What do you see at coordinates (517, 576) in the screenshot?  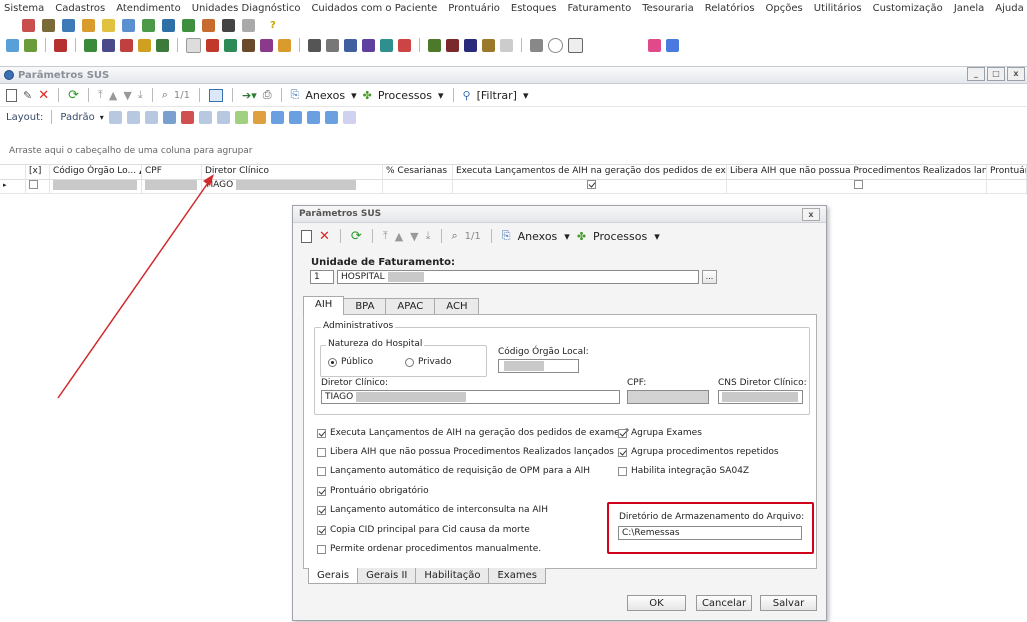 I see `tab-exames: Exames` at bounding box center [517, 576].